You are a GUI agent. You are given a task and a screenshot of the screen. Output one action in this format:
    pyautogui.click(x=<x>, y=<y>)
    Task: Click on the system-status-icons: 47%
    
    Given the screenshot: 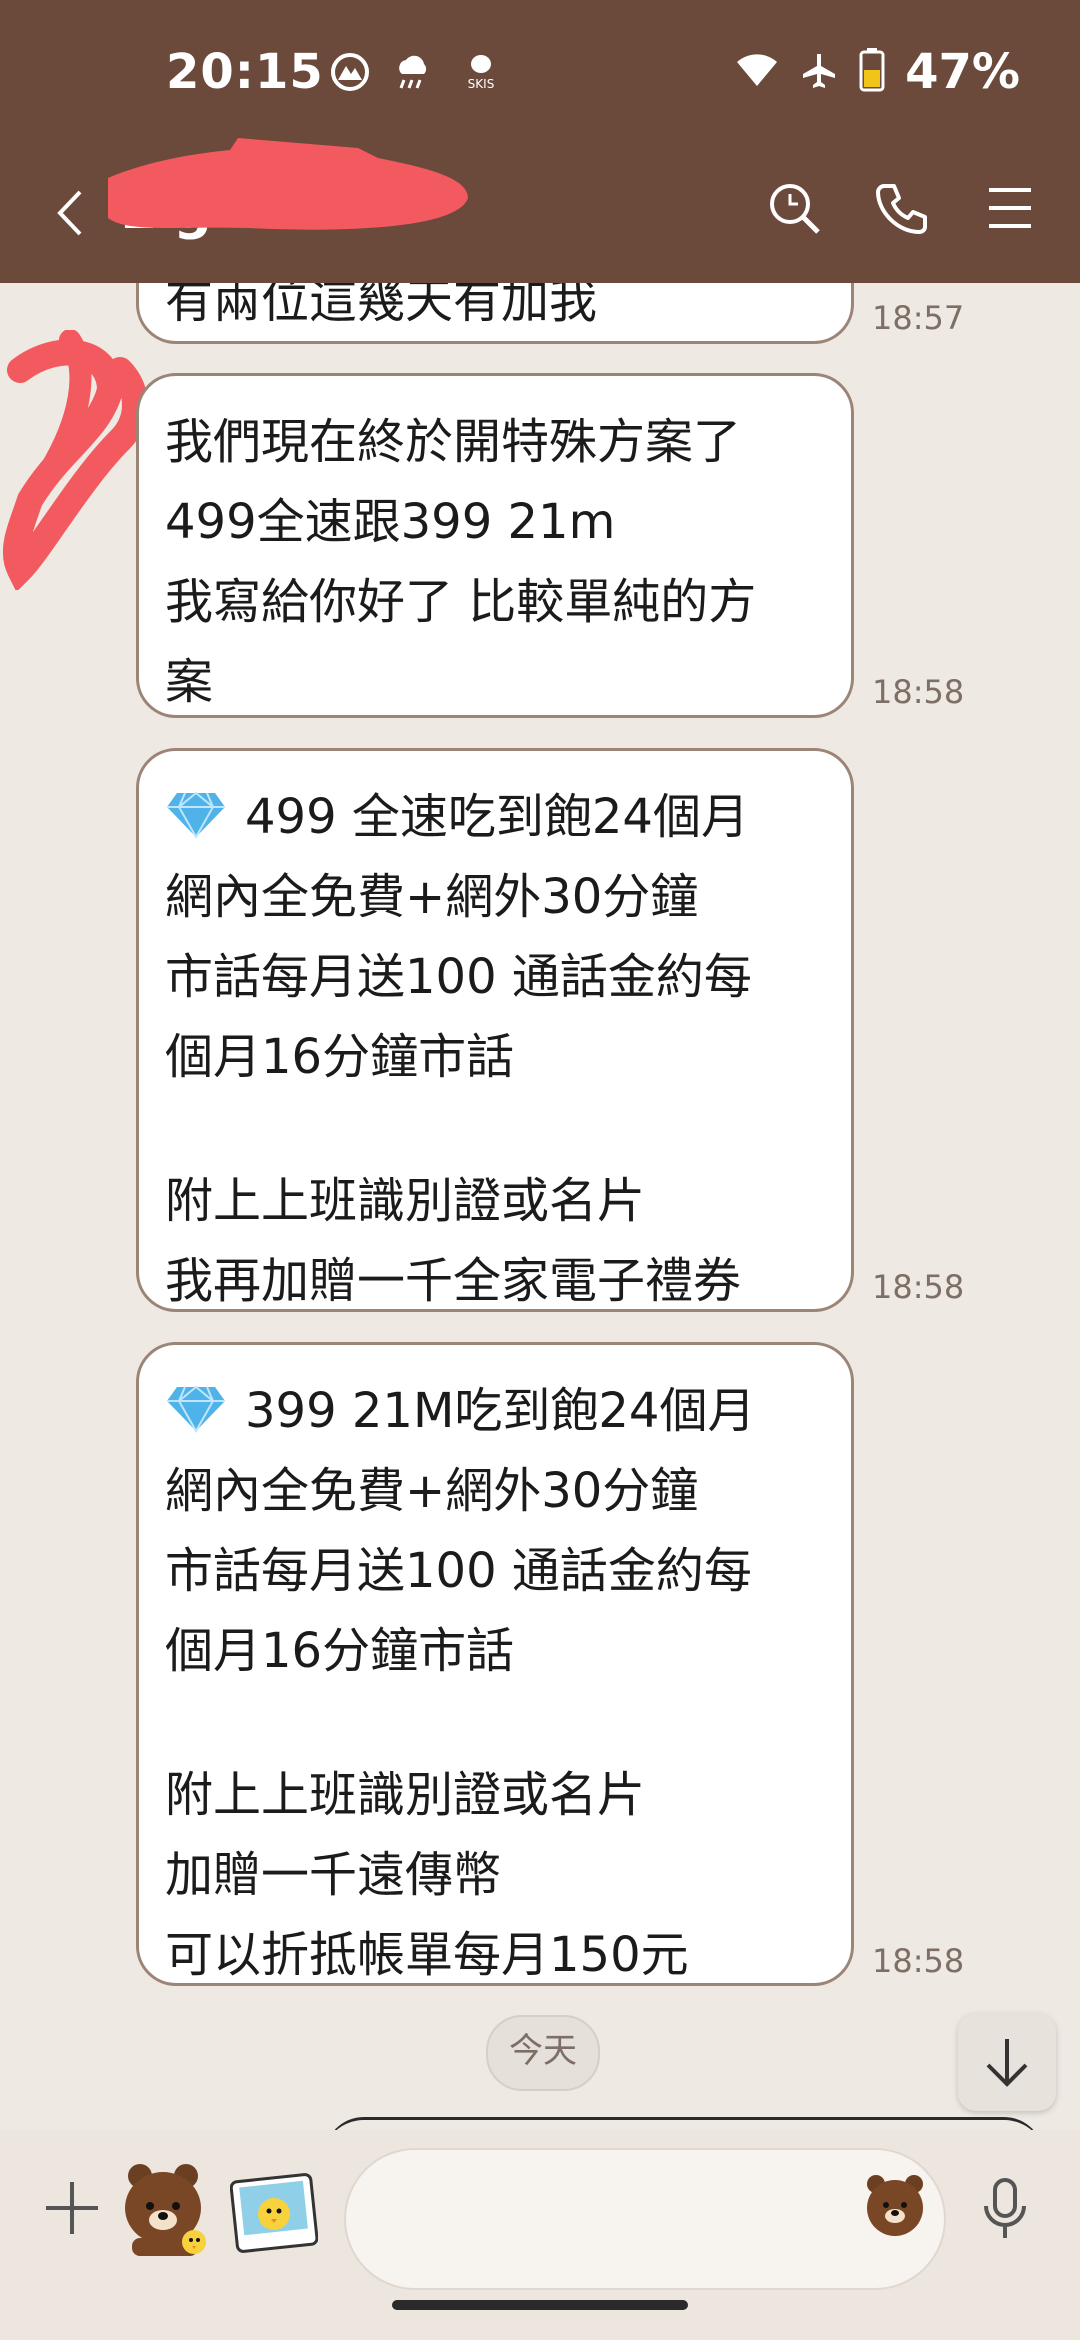 What is the action you would take?
    pyautogui.click(x=877, y=72)
    